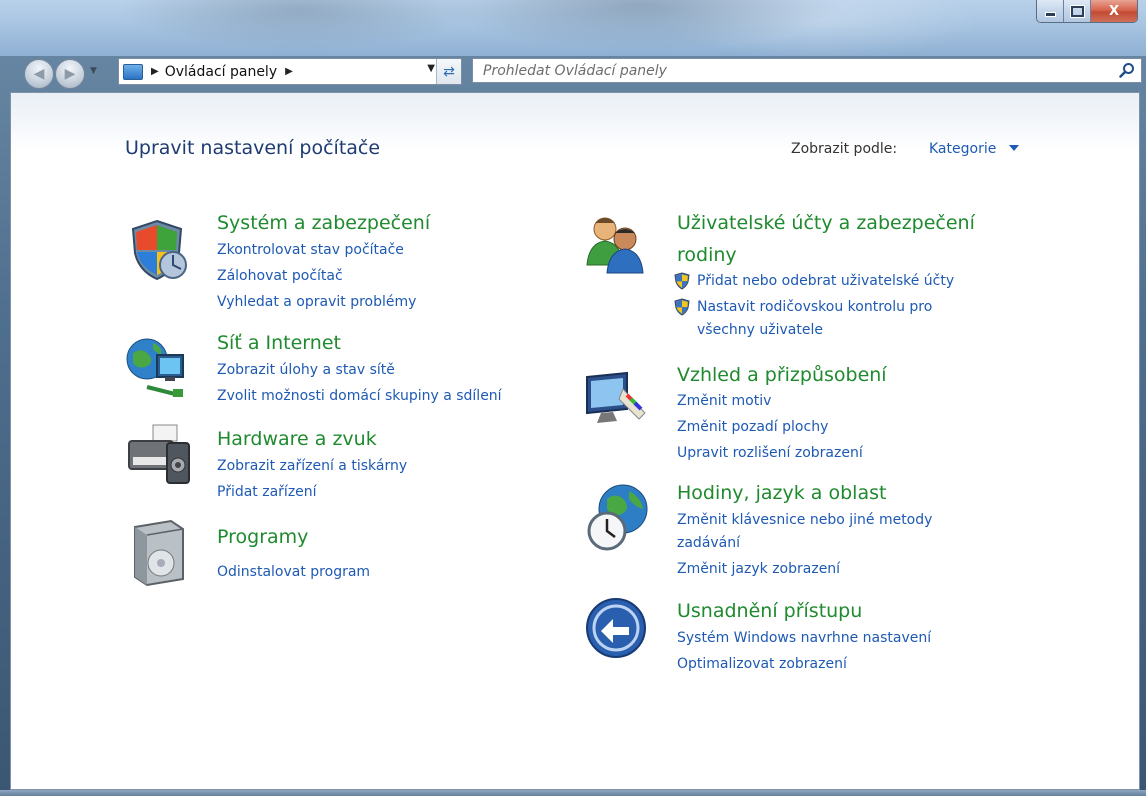  Describe the element at coordinates (359, 396) in the screenshot. I see `link-homegroup-sharing: Zvolit možnosti domácí skupiny a sdílení` at that location.